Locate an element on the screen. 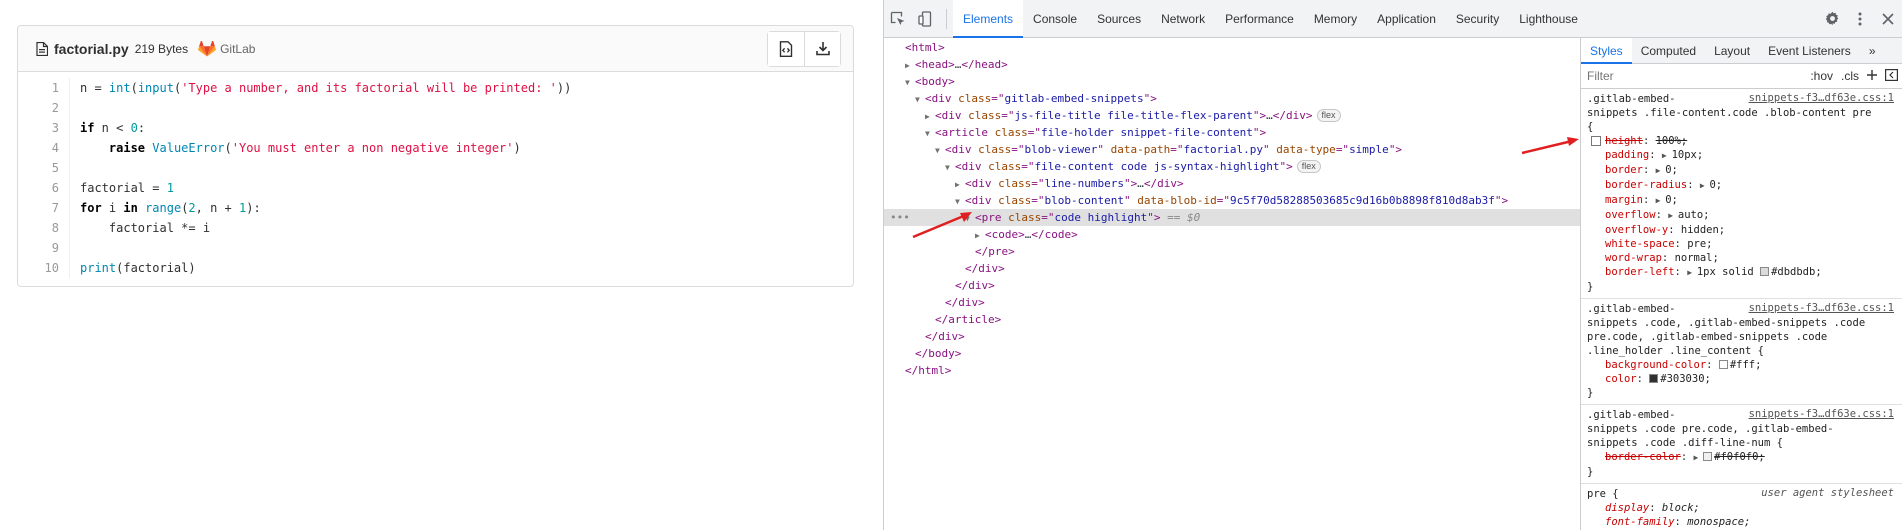  color-value: #f0f0f0; is located at coordinates (1739, 457).